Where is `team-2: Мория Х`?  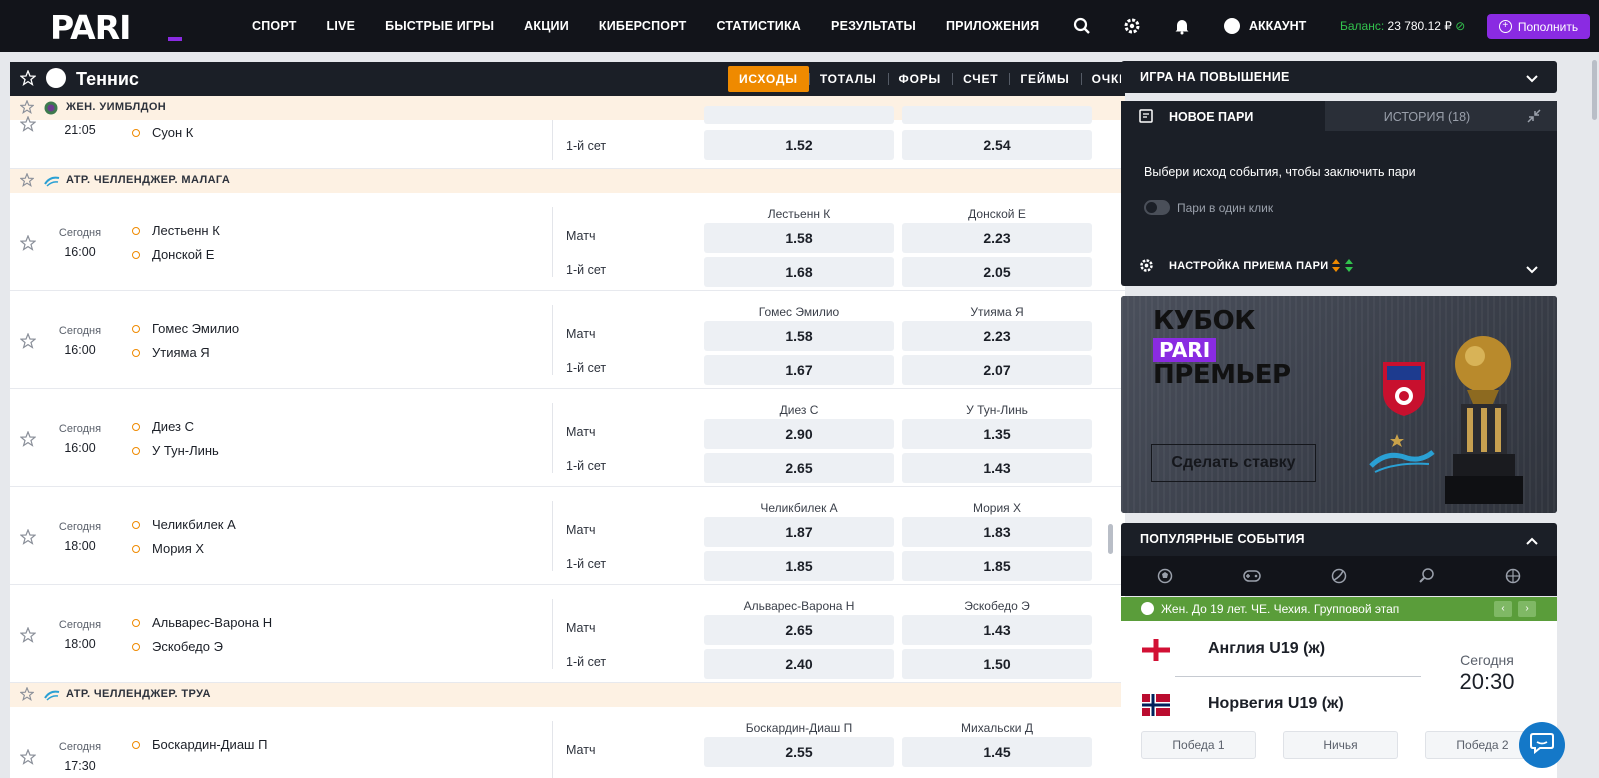 team-2: Мория Х is located at coordinates (168, 548).